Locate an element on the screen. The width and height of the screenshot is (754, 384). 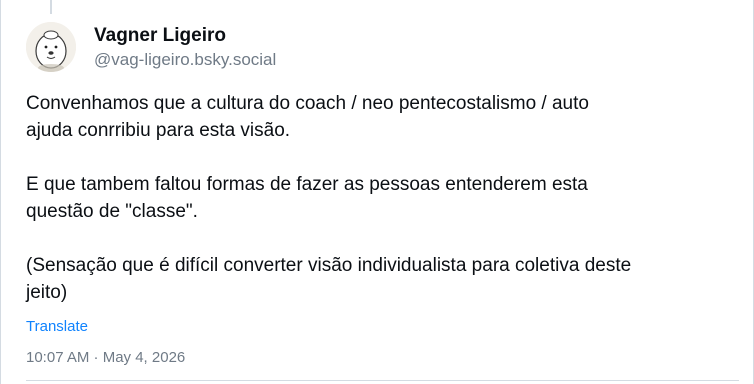
post-timestamp: 10:07 AM · May 4, 2026 is located at coordinates (105, 358).